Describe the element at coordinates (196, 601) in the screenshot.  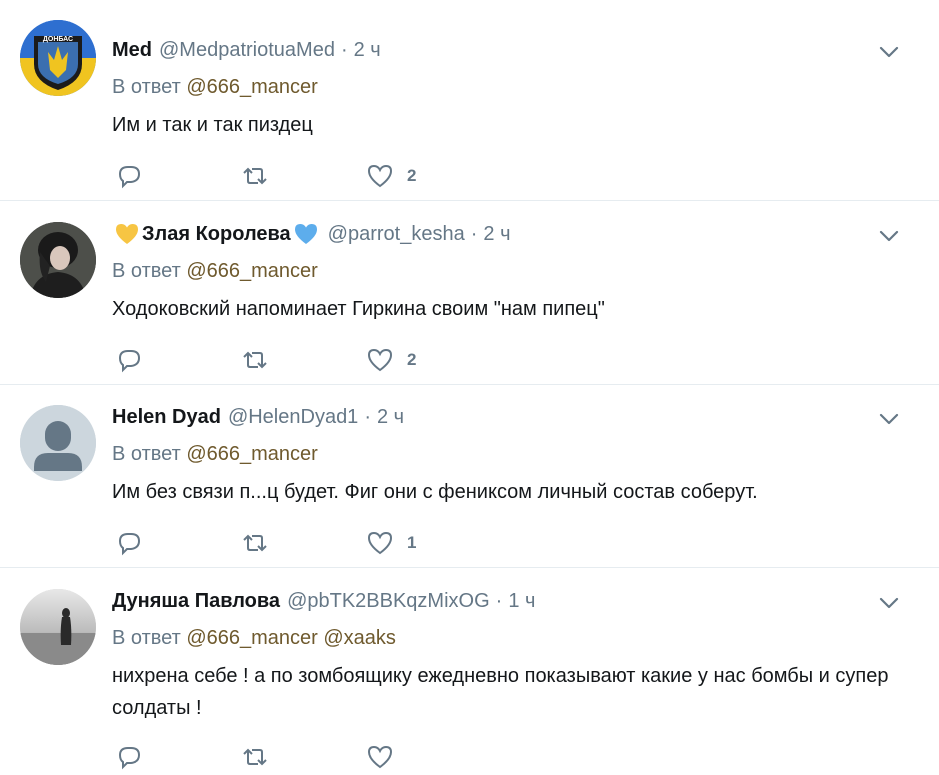
I see `display-name: Дуняша Павлова` at that location.